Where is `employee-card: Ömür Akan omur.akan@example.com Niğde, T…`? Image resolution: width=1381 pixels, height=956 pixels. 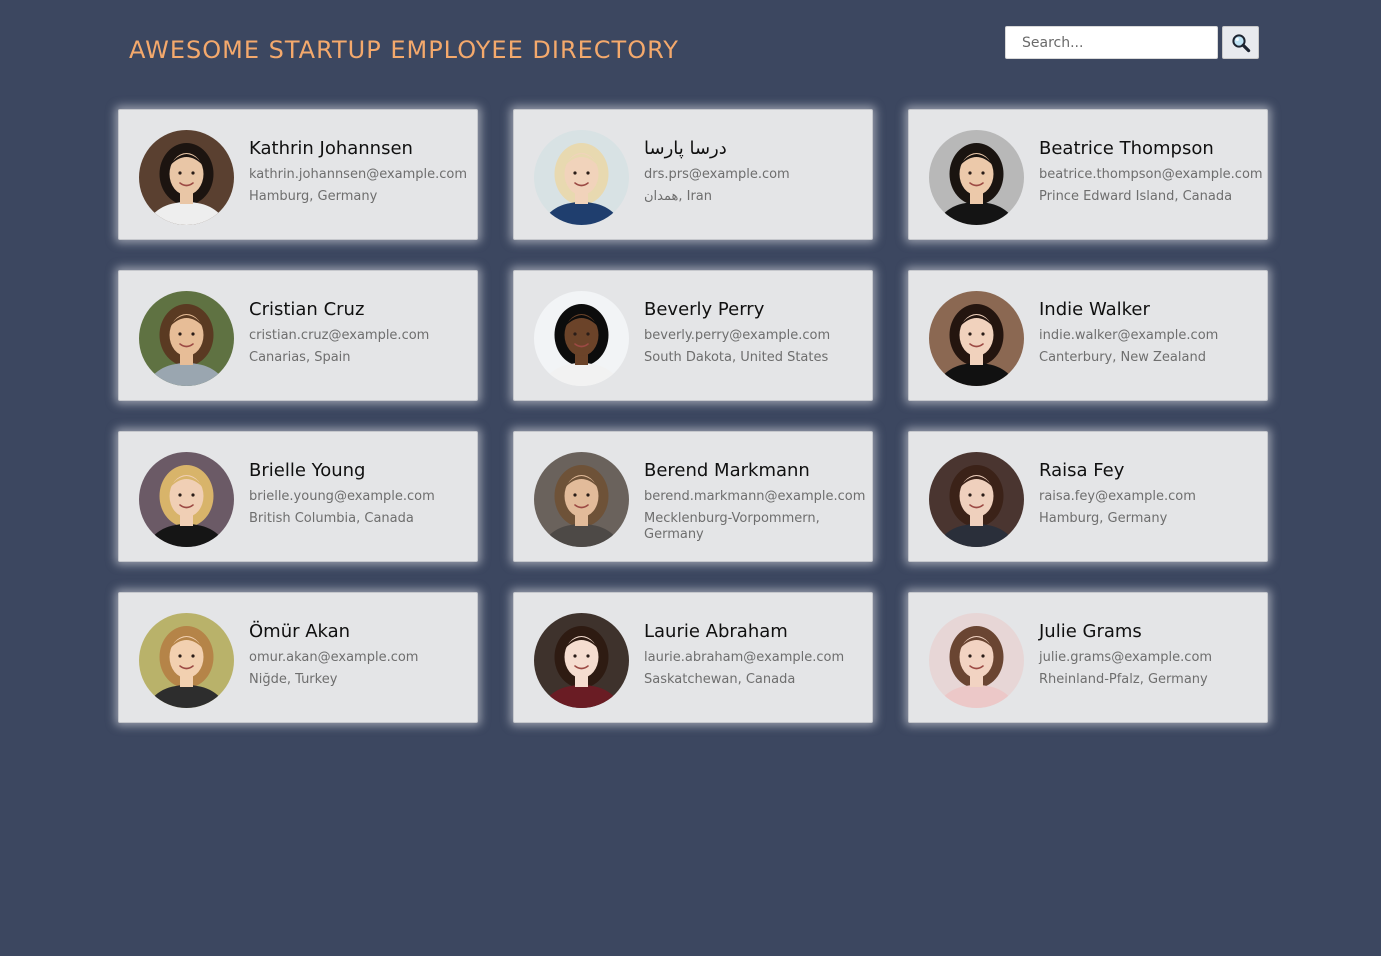 employee-card: Ömür Akan omur.akan@example.com Niğde, T… is located at coordinates (298, 657).